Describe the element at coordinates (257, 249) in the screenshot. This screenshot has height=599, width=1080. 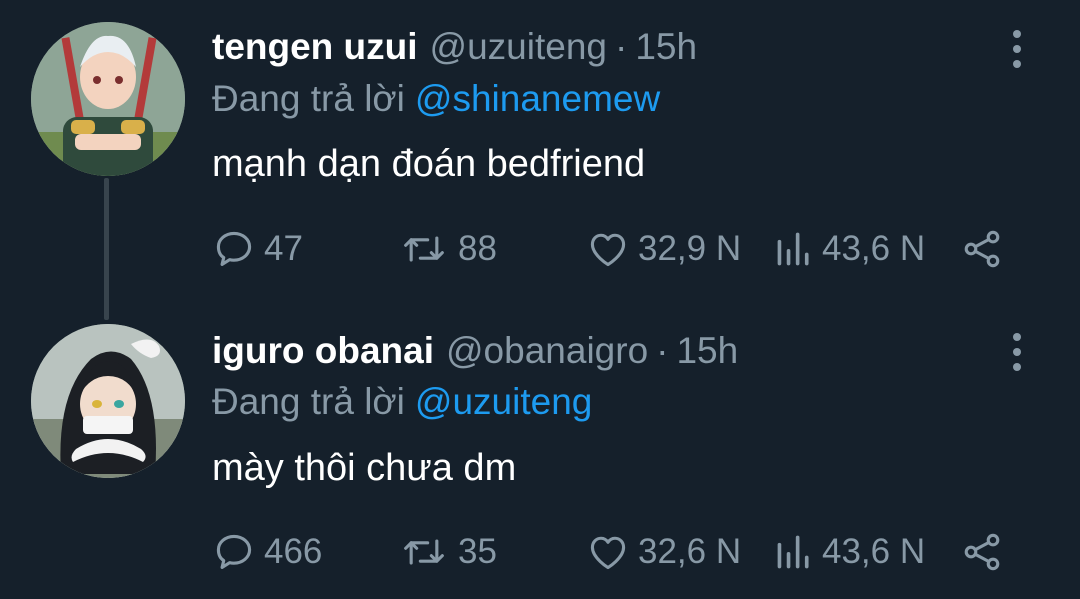
I see `reply-button: 47` at that location.